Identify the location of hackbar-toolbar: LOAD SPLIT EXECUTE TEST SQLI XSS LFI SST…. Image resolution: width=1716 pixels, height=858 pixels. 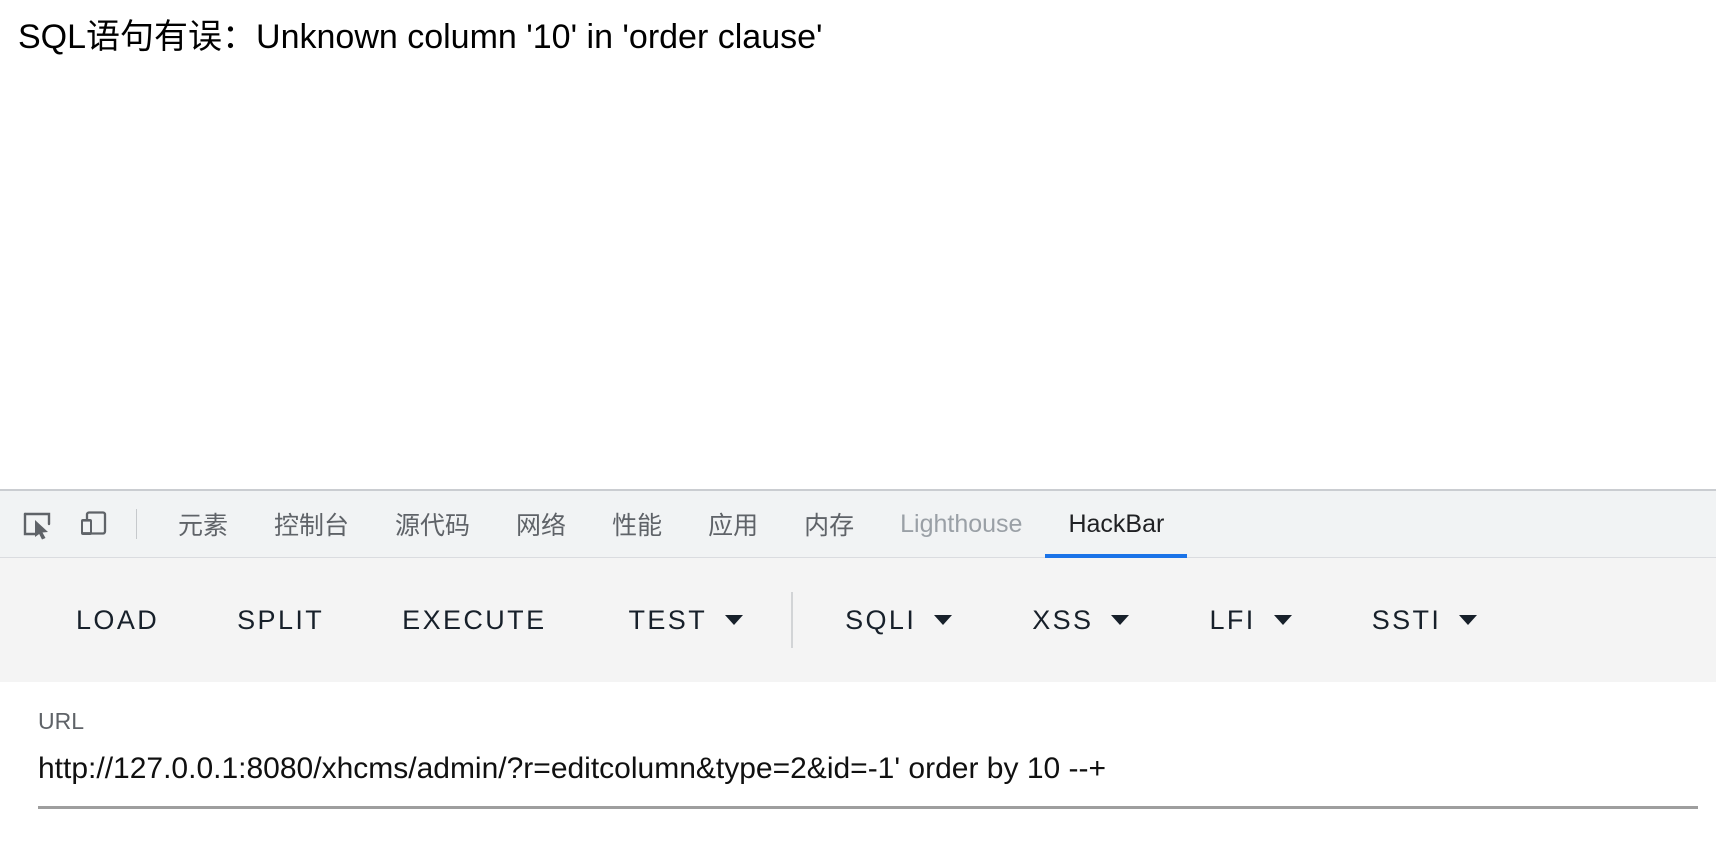
(858, 620).